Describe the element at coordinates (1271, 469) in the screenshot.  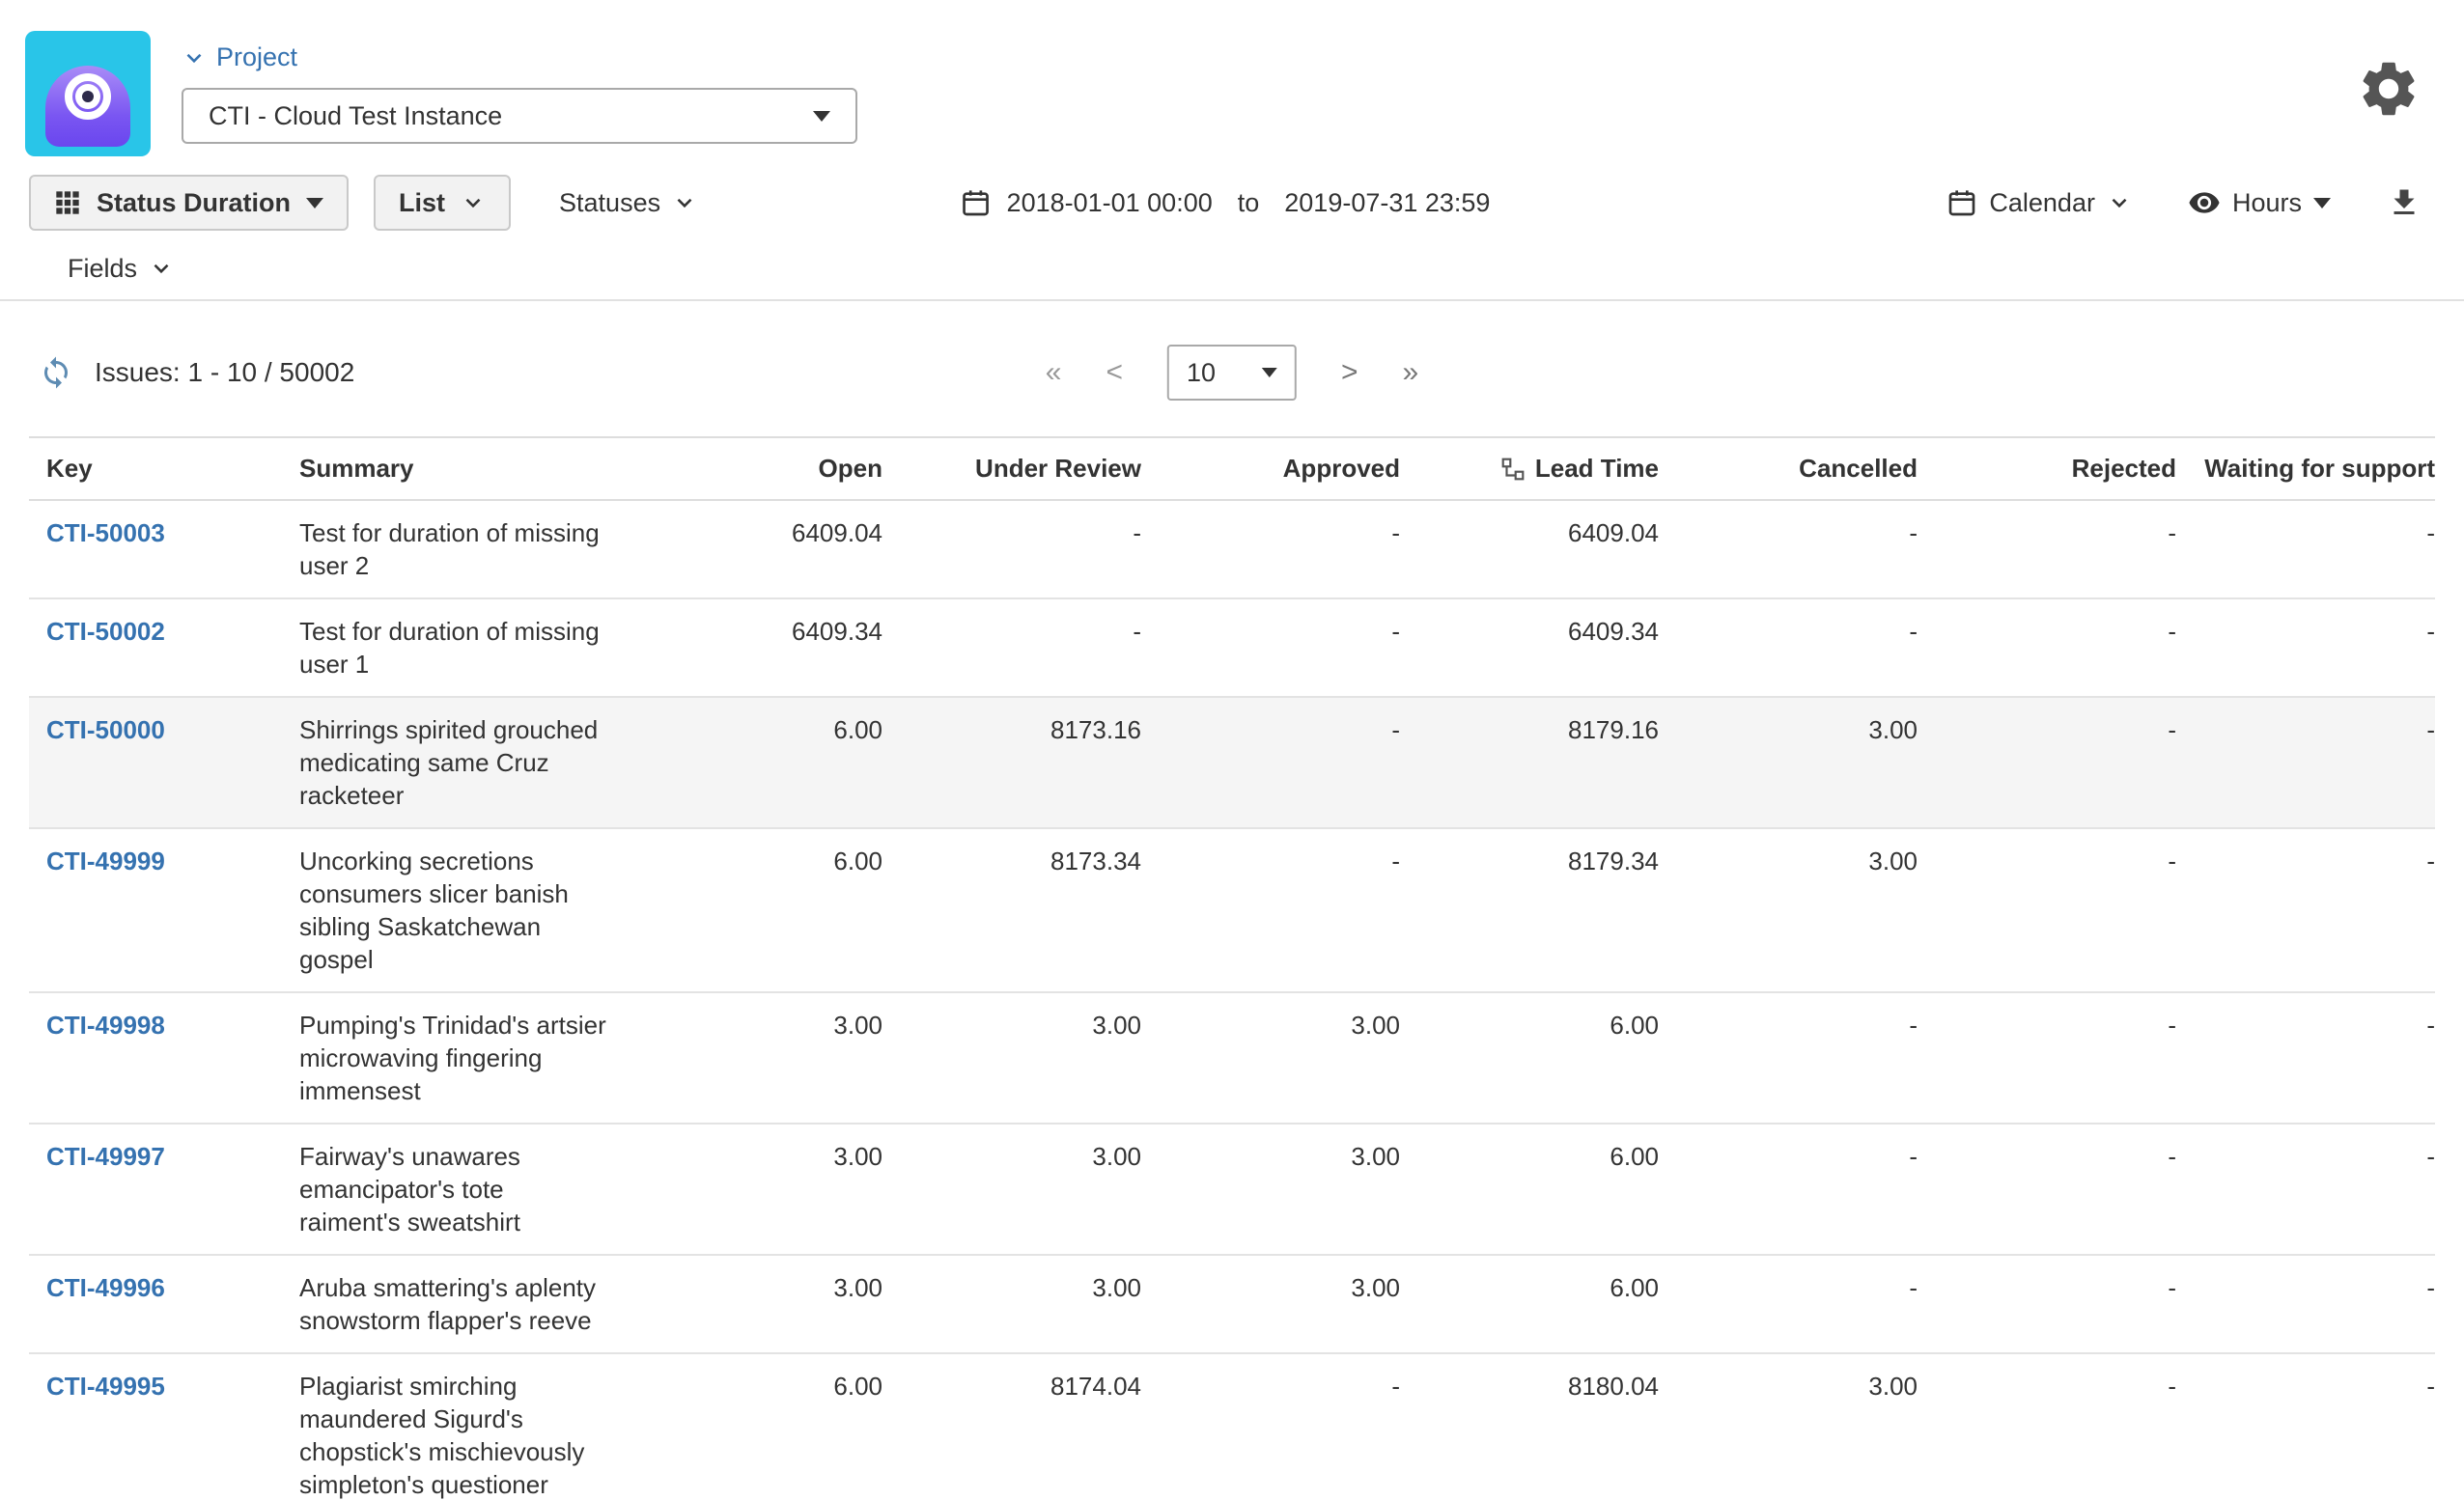
I see `column-header-approved: Approved` at that location.